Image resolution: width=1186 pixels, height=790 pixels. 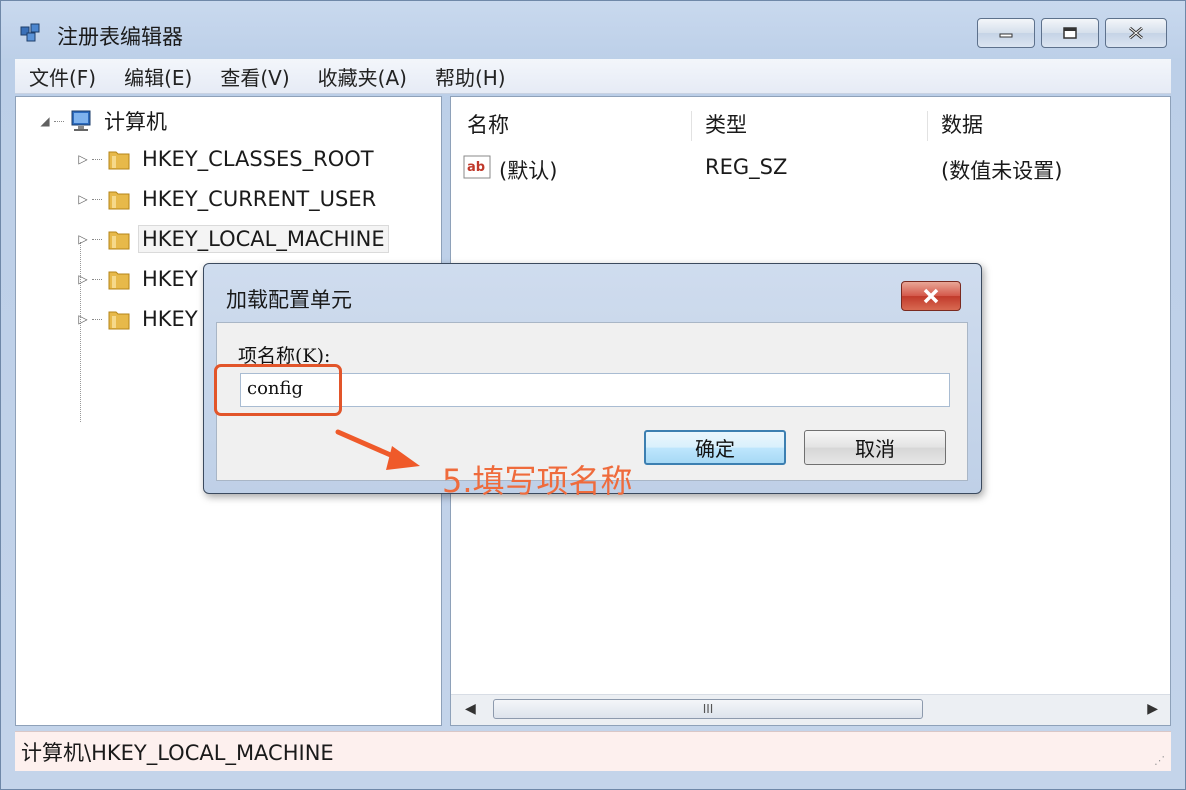 I want to click on tree-label-hku: HKEY, so click(x=170, y=279).